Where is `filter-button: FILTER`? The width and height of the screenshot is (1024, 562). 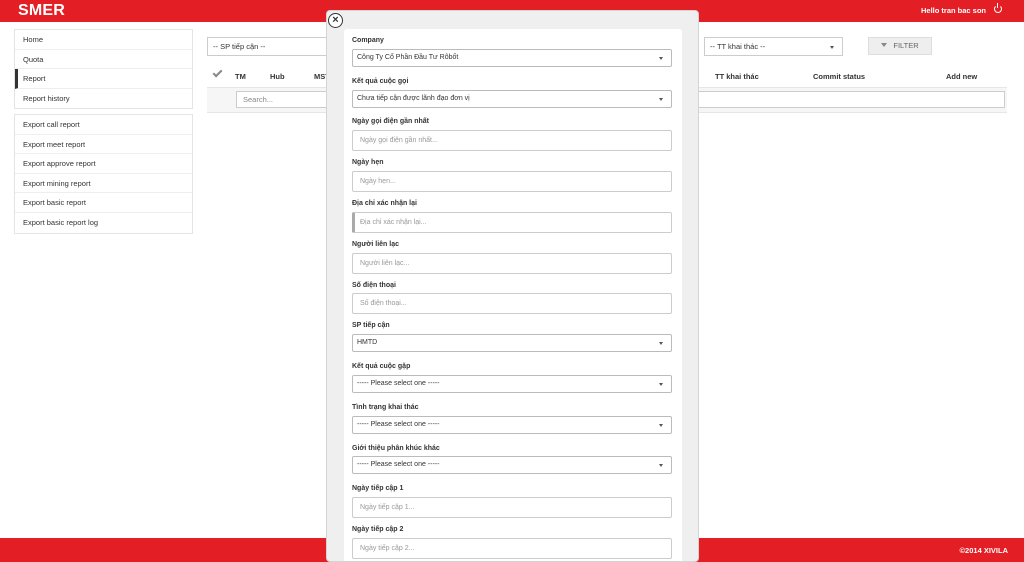
filter-button: FILTER is located at coordinates (900, 46).